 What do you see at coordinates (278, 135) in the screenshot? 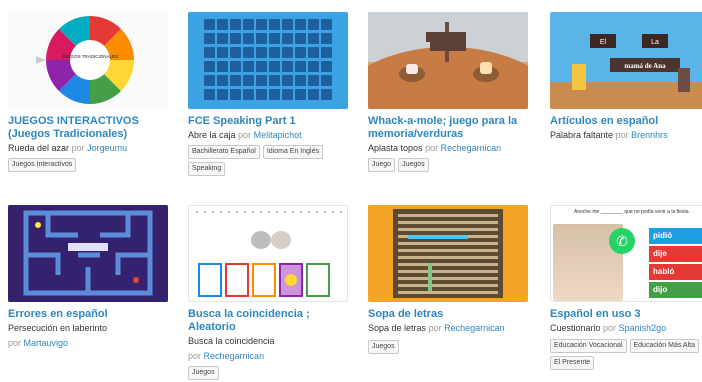
I see `author-link: Melitapichot` at bounding box center [278, 135].